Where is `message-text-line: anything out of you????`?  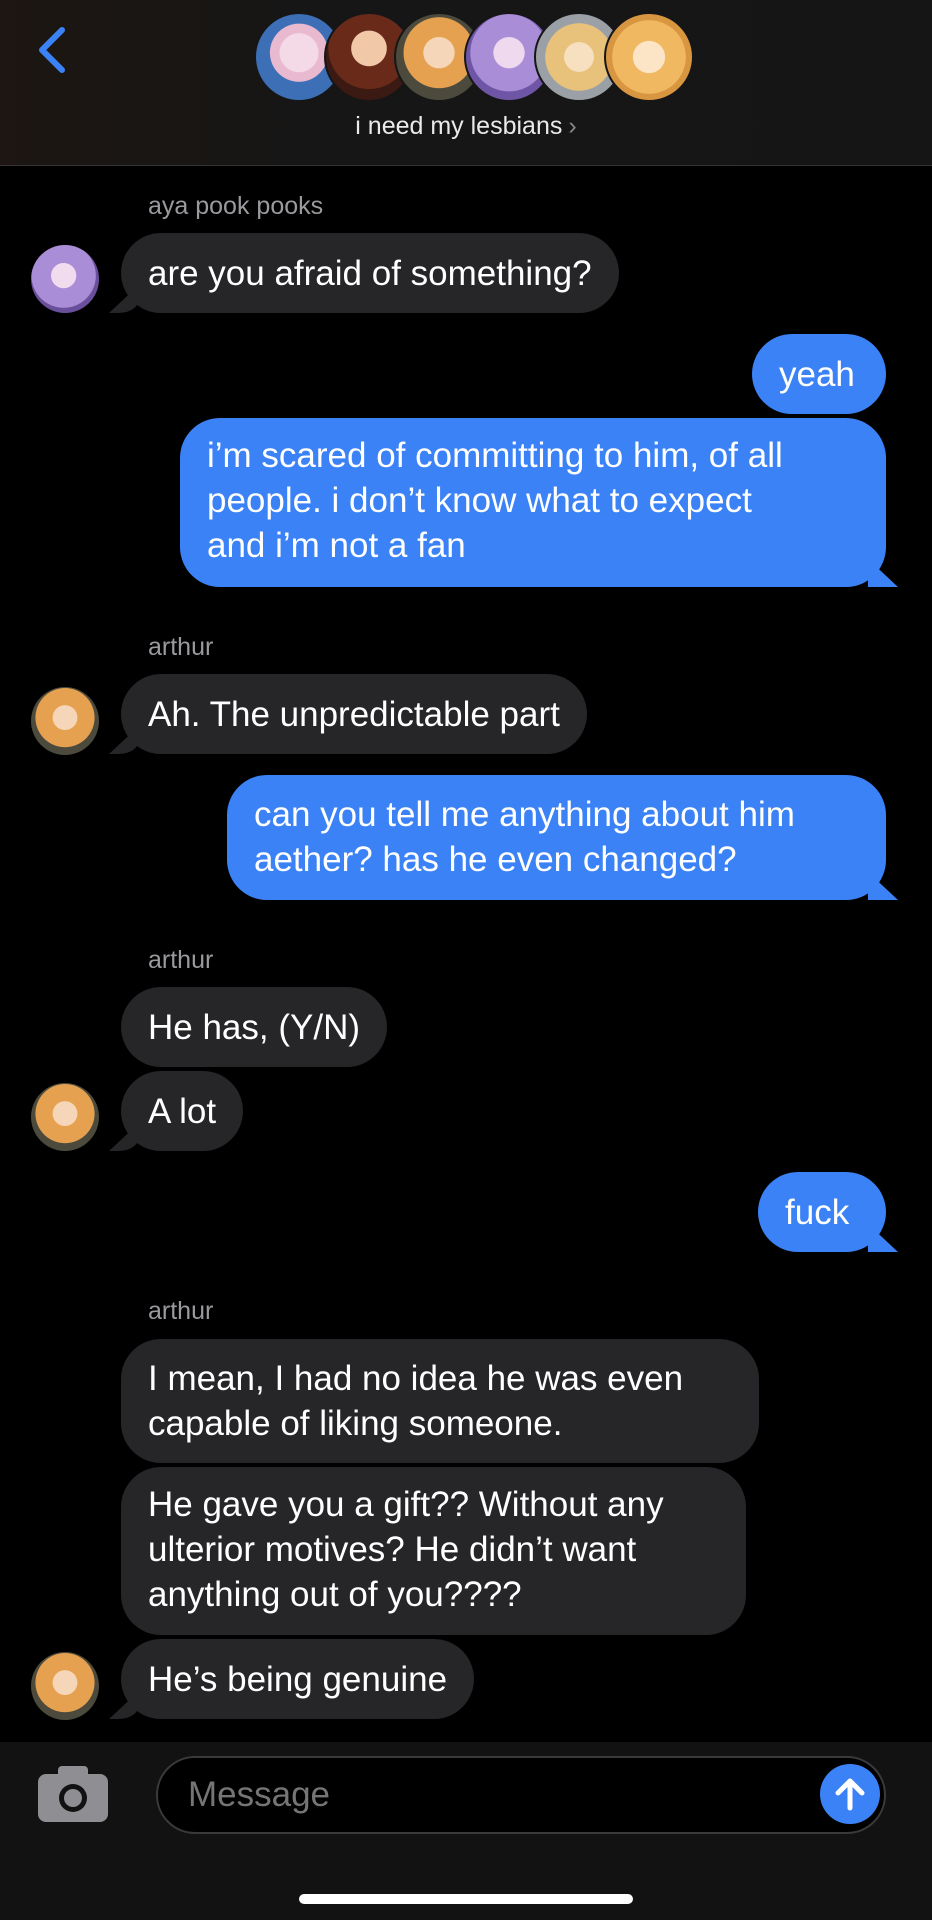
message-text-line: anything out of you???? is located at coordinates (335, 1594).